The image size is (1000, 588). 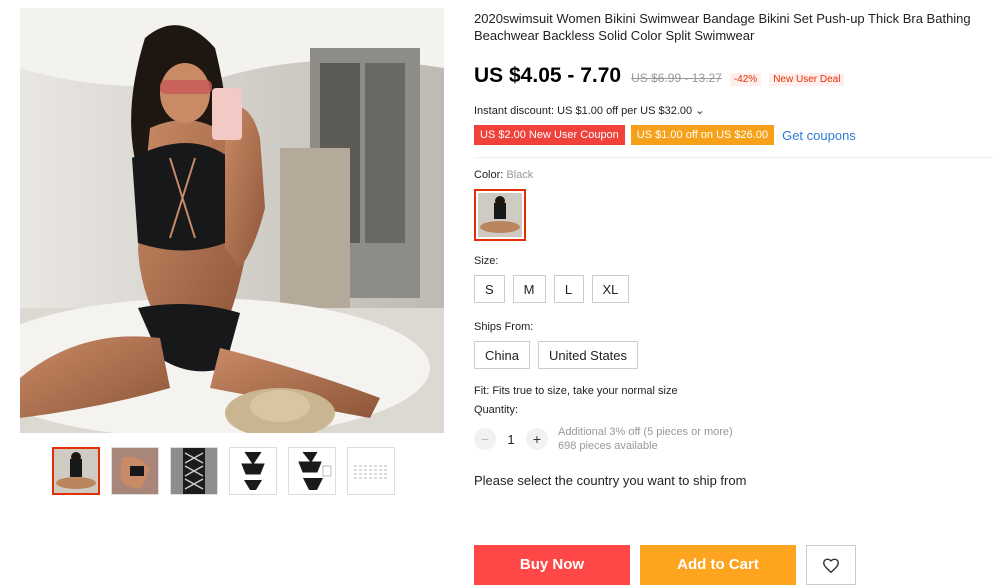 What do you see at coordinates (537, 439) in the screenshot?
I see `quantity-plus-button: +` at bounding box center [537, 439].